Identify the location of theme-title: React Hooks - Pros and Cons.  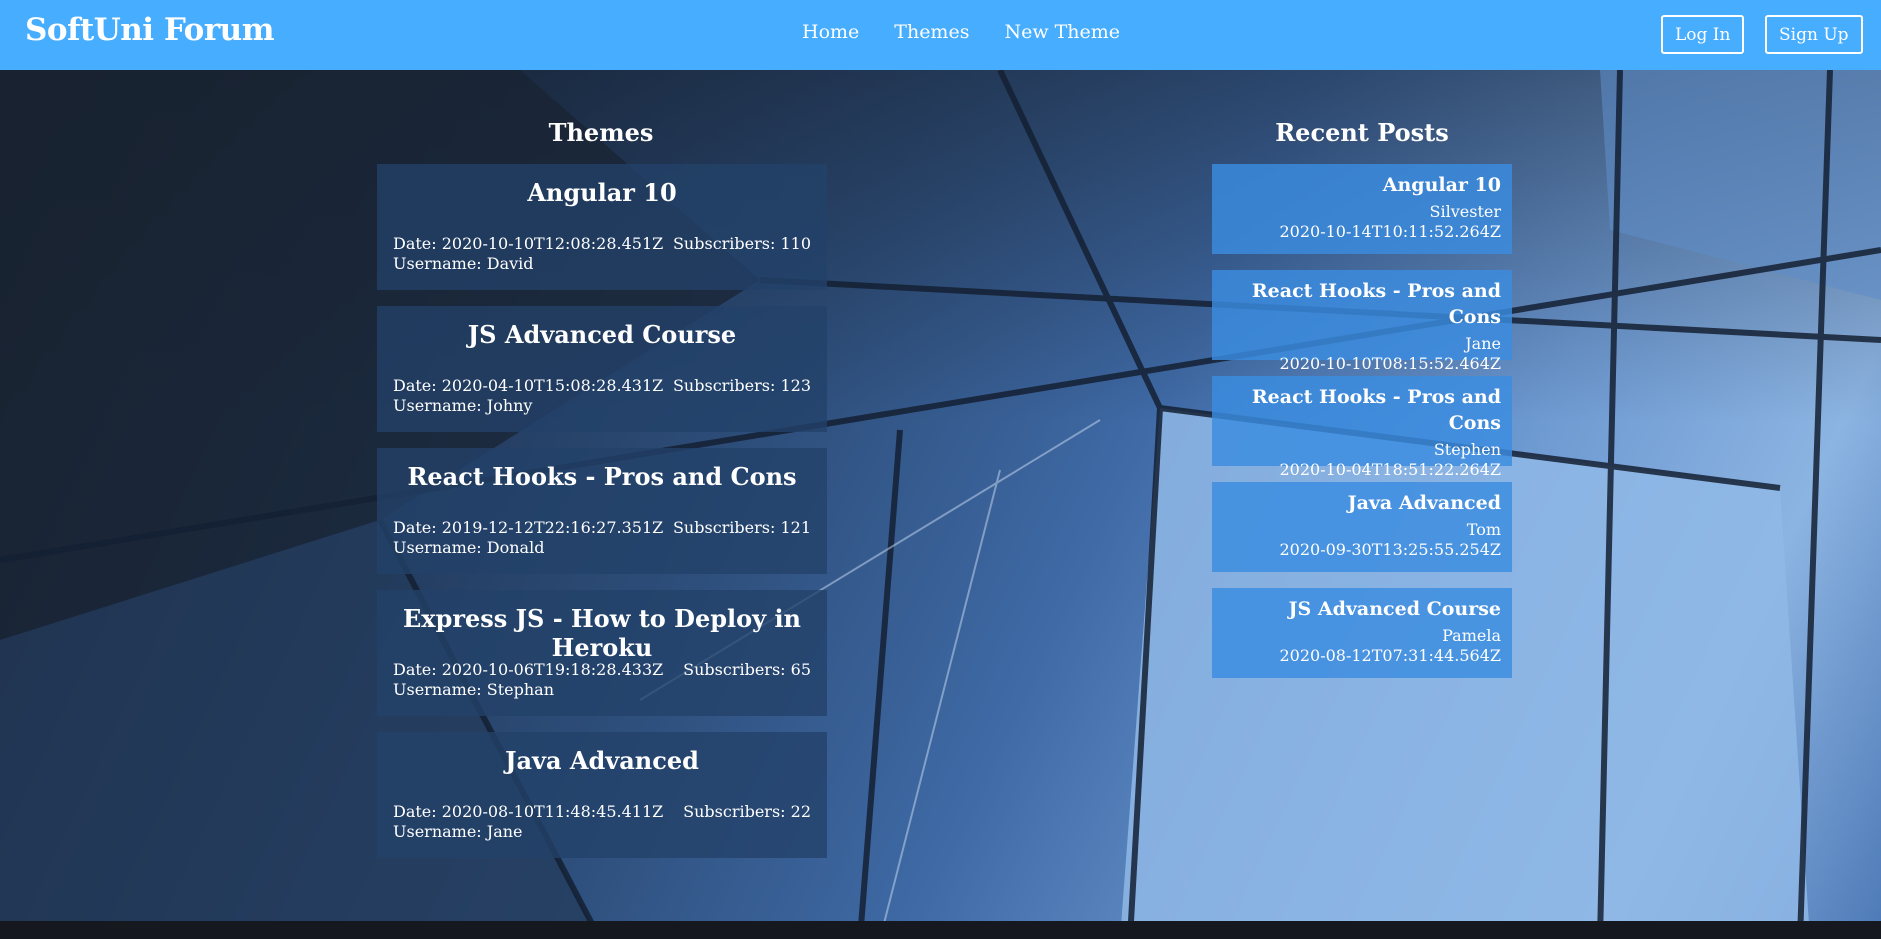
(602, 476).